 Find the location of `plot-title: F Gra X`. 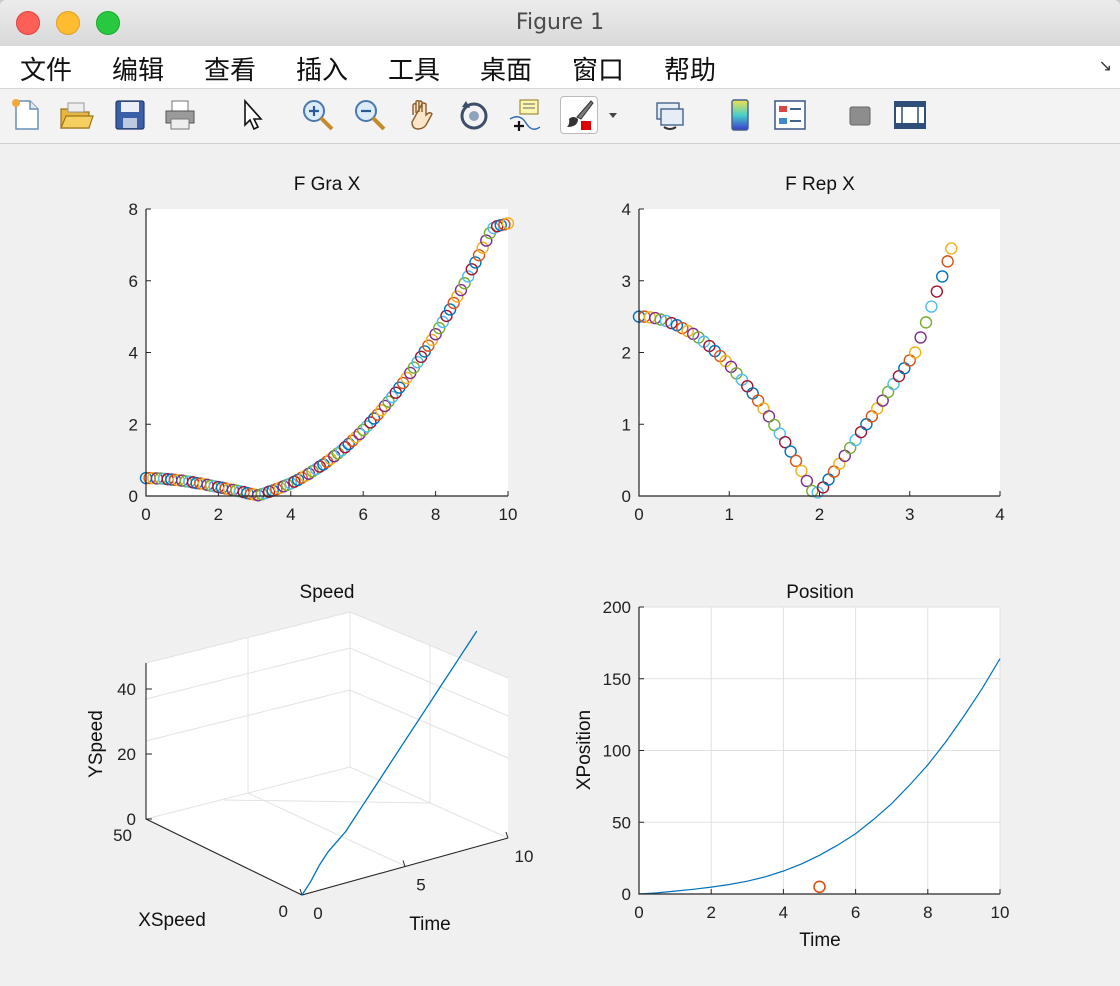

plot-title: F Gra X is located at coordinates (327, 184).